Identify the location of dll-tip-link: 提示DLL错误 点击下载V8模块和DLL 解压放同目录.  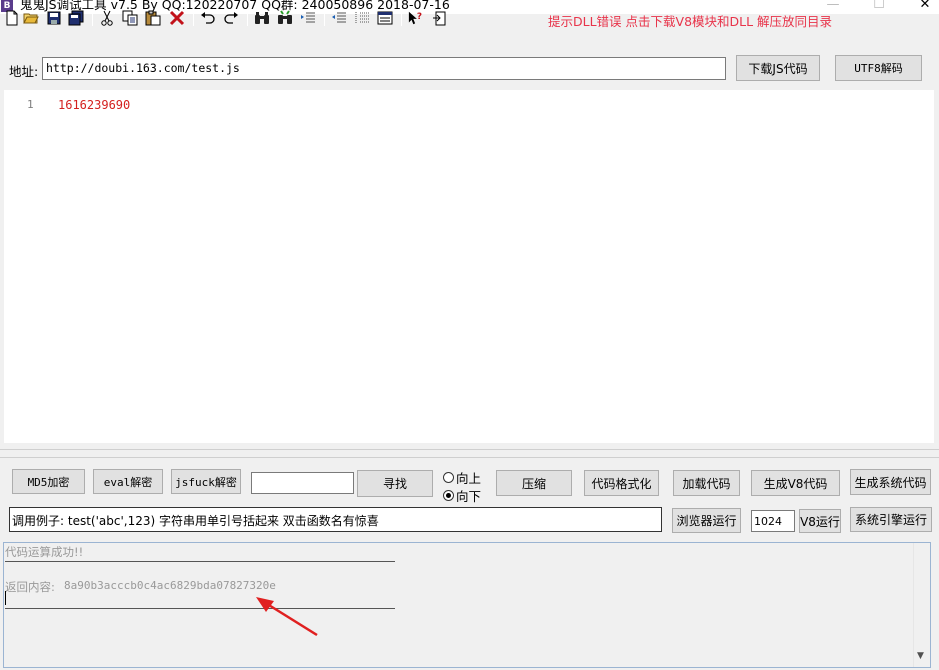
(690, 20).